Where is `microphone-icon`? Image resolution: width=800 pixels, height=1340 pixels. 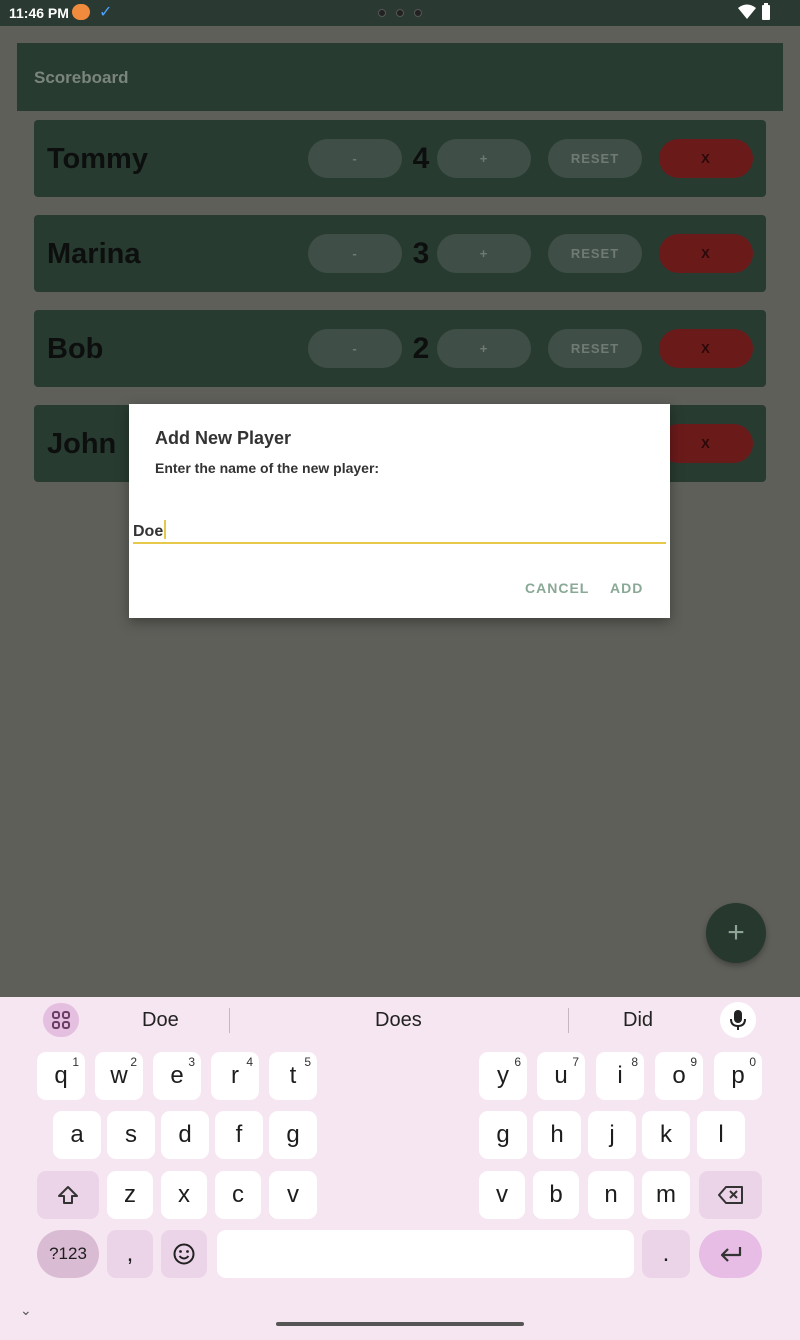
microphone-icon is located at coordinates (738, 1020).